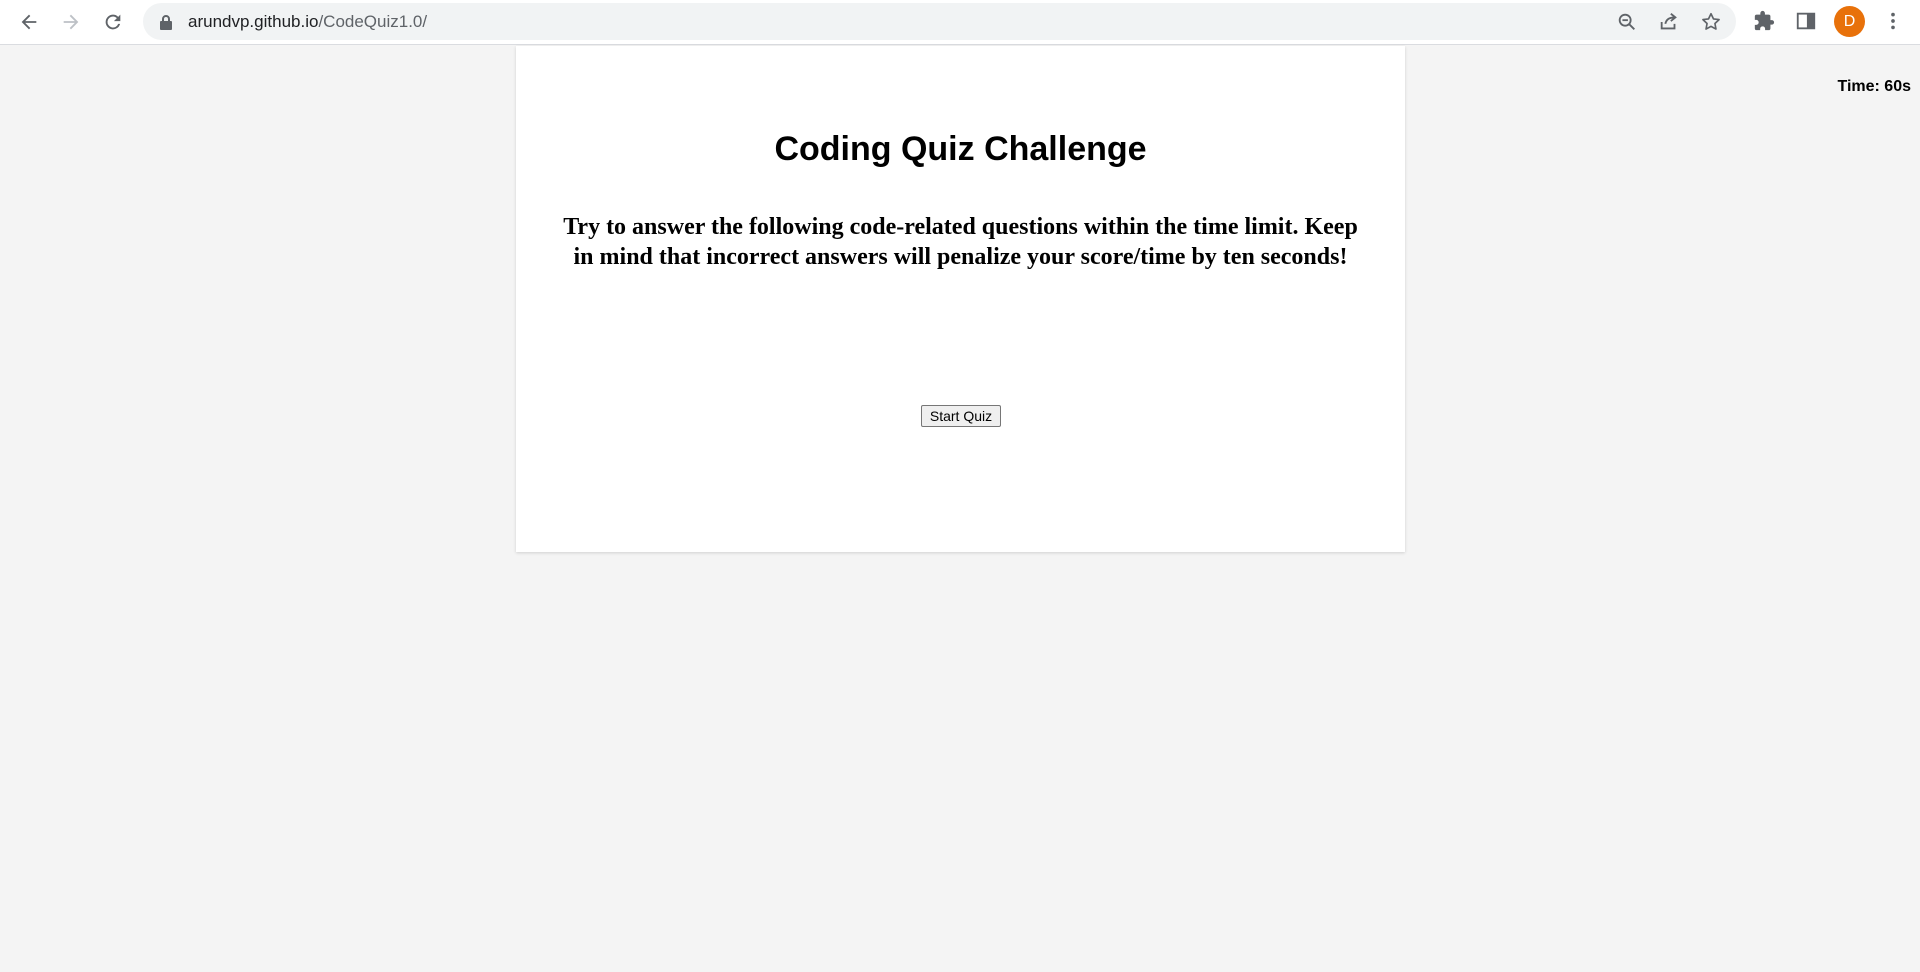 Image resolution: width=1920 pixels, height=972 pixels. I want to click on profile-avatar: D, so click(1849, 21).